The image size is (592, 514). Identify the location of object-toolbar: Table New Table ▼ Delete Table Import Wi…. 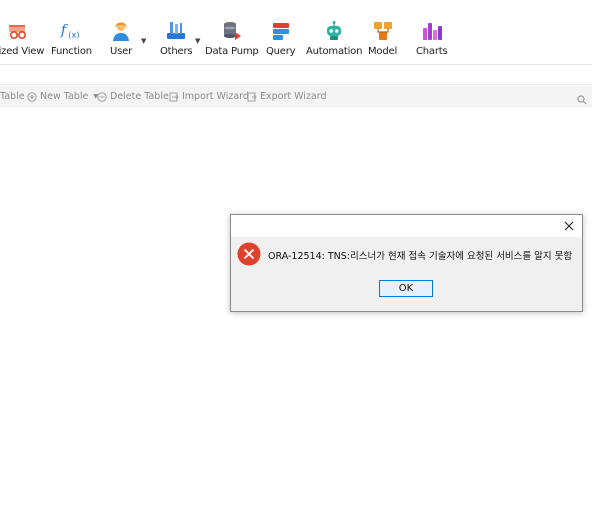
(296, 96).